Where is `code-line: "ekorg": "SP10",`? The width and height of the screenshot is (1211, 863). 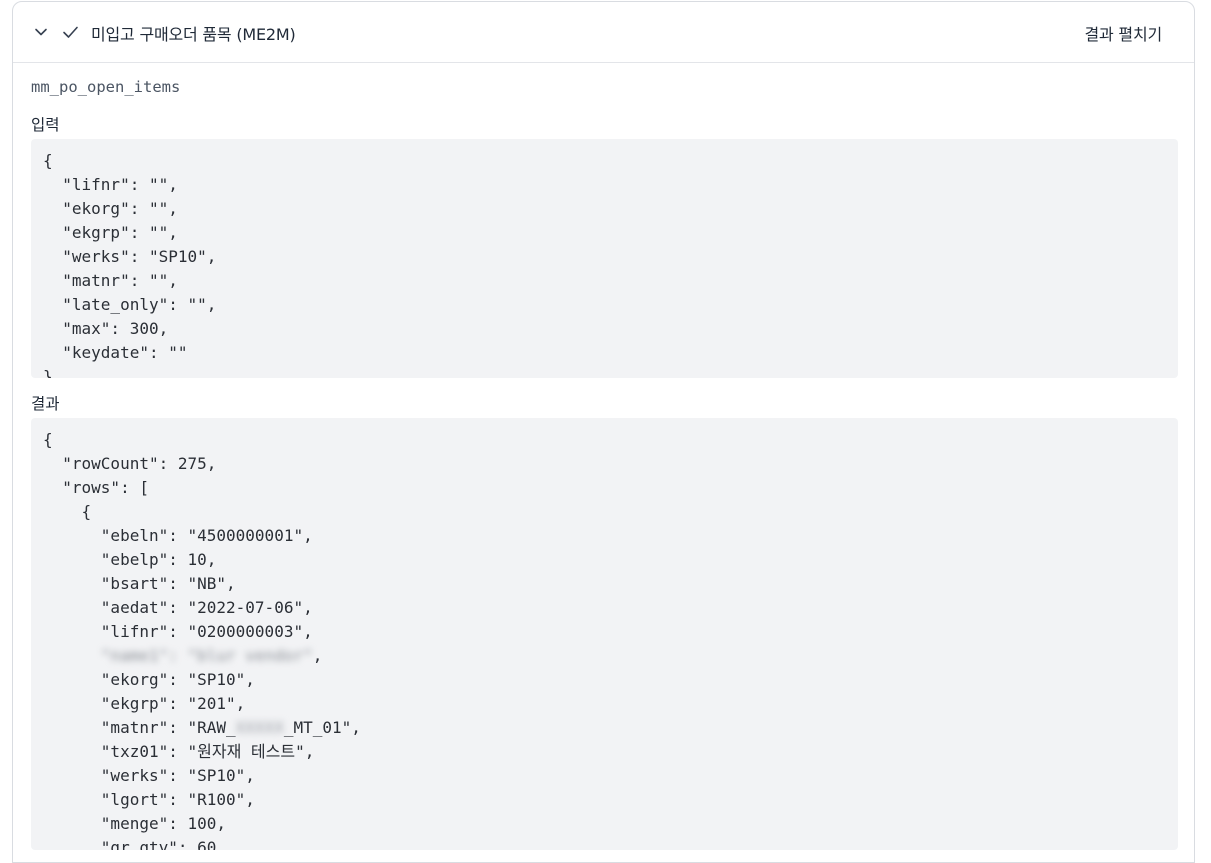
code-line: "ekorg": "SP10", is located at coordinates (149, 679).